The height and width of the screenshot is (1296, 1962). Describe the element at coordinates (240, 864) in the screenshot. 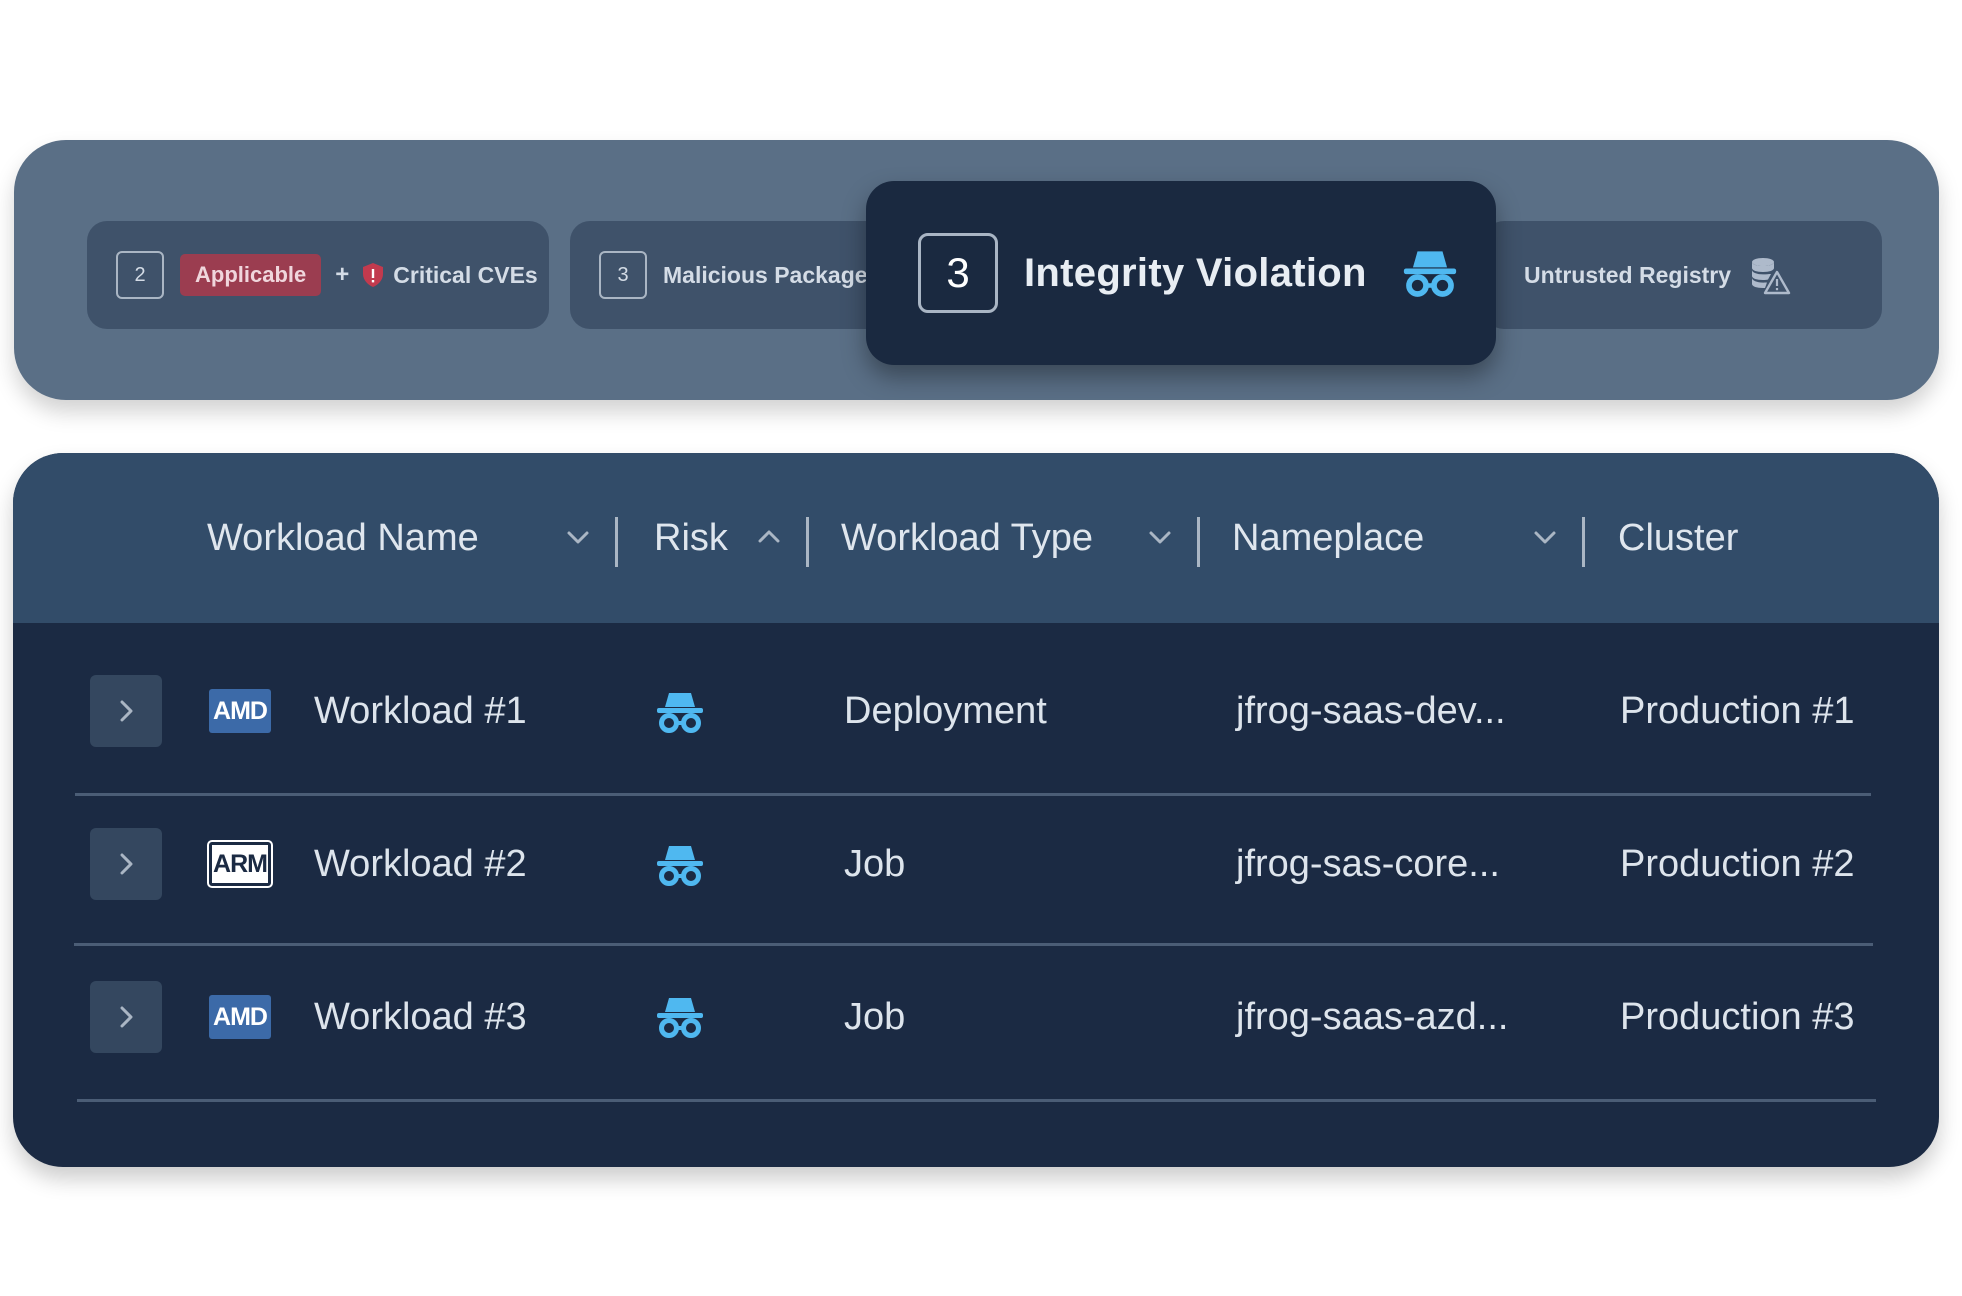

I see `arch-badge-arm: ARM` at that location.